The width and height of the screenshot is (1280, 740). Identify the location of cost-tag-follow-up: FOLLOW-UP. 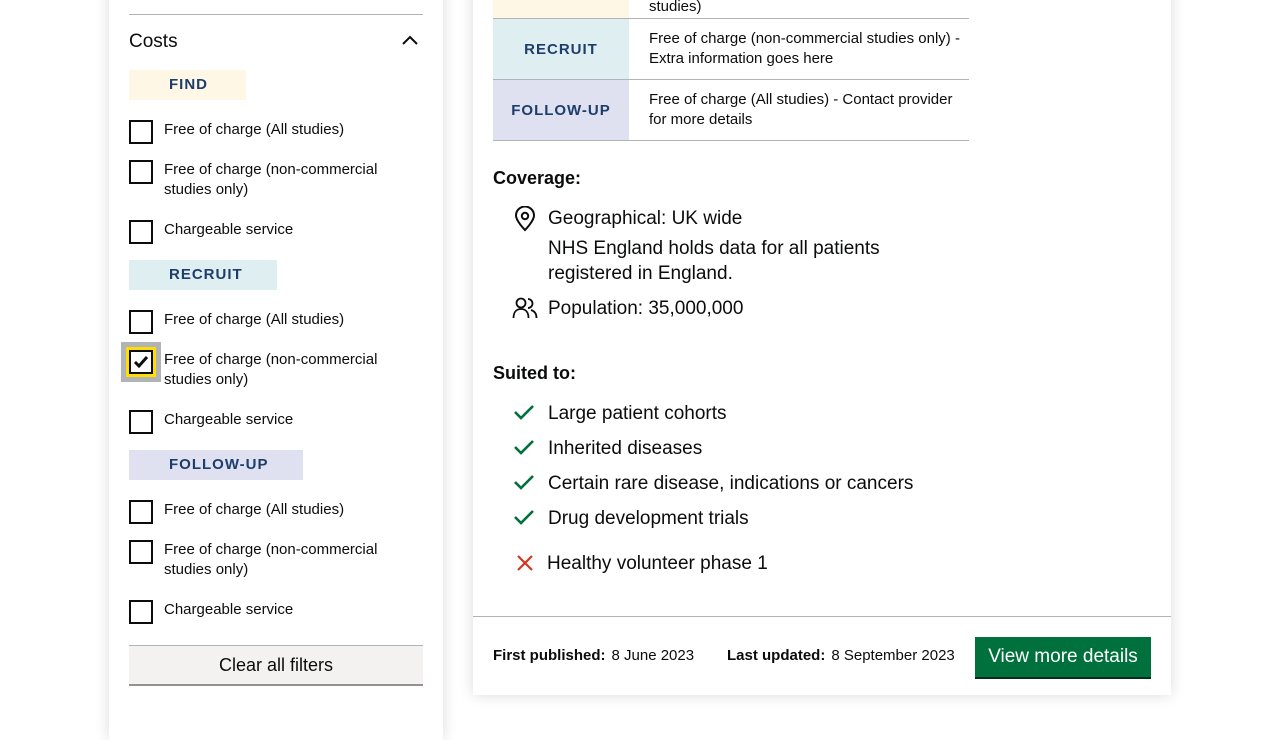
(561, 110).